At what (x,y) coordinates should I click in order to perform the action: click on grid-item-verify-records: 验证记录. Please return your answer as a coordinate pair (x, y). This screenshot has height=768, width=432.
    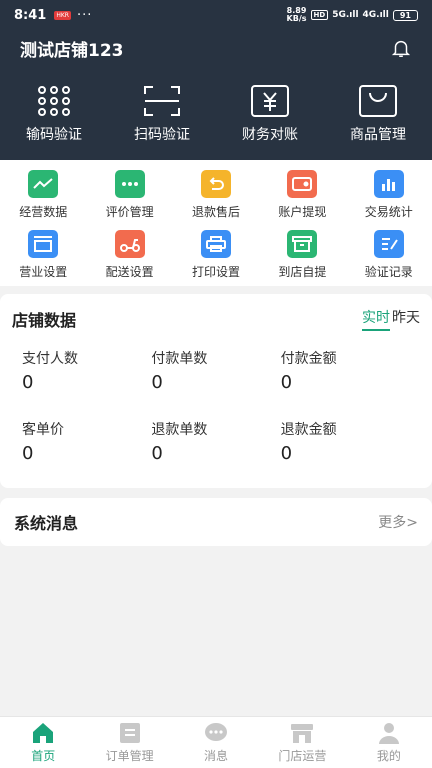
    Looking at the image, I should click on (389, 255).